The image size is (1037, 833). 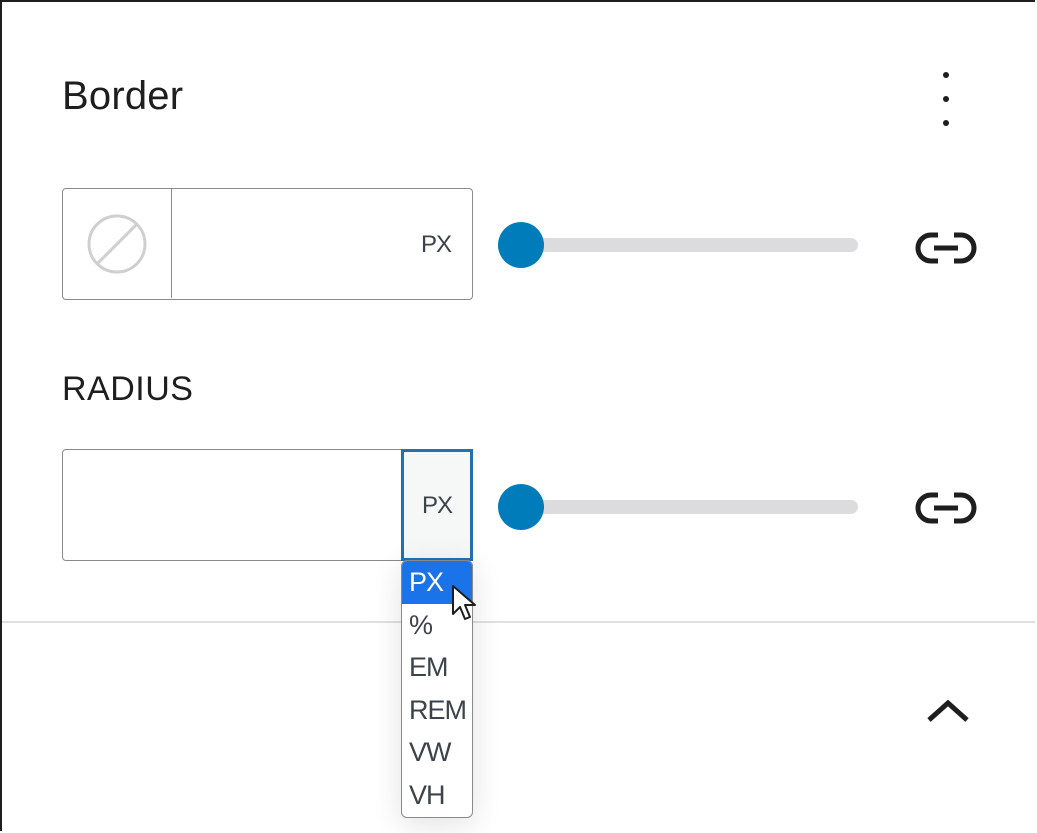 I want to click on radius-slider, so click(x=678, y=507).